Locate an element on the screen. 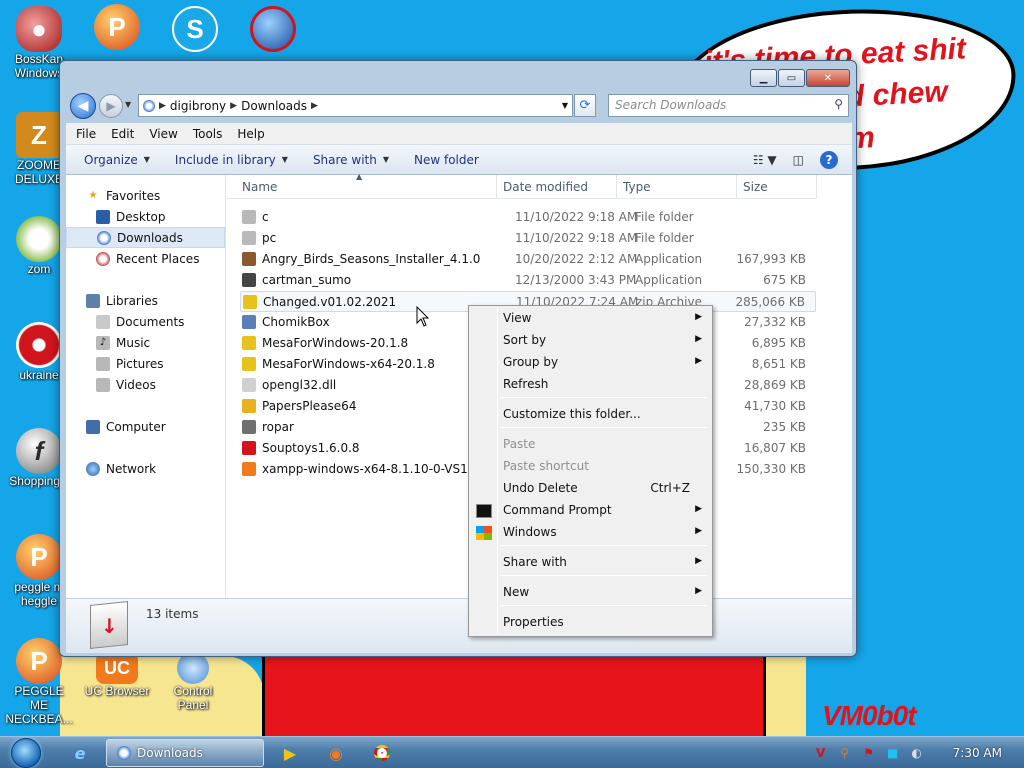 This screenshot has width=1024, height=768. context-menu-item-new: New ▶ is located at coordinates (590, 593).